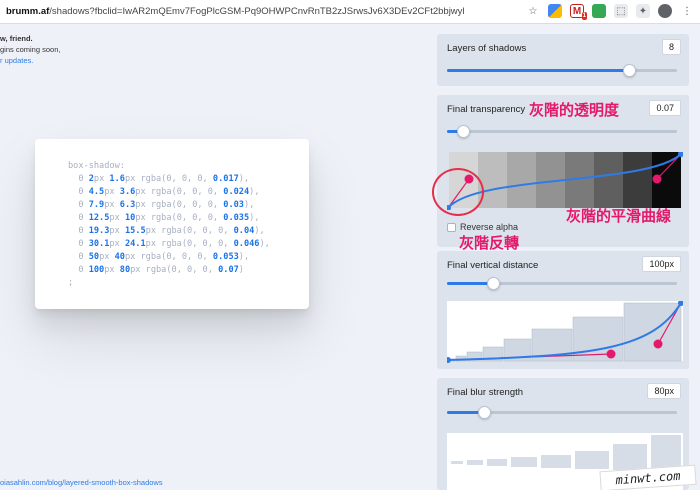 The height and width of the screenshot is (490, 700). I want to click on menu-icon: ⋮, so click(687, 11).